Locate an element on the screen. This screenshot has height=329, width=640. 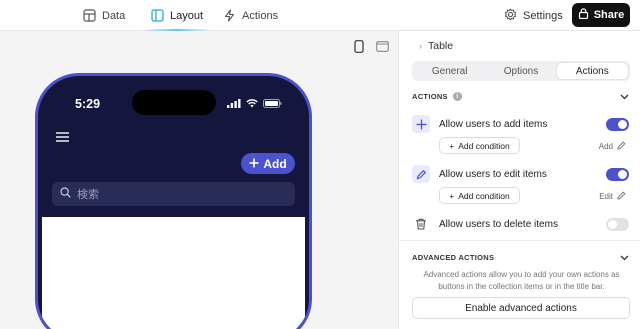
dynamic-island is located at coordinates (174, 102).